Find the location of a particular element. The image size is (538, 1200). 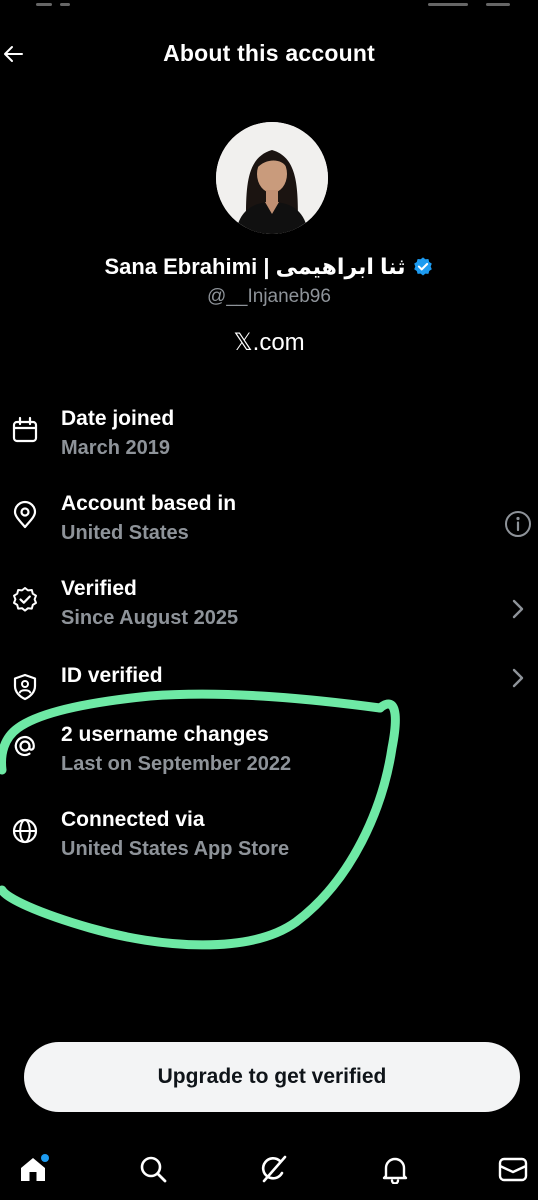

detail-title: Date joined is located at coordinates (118, 418).